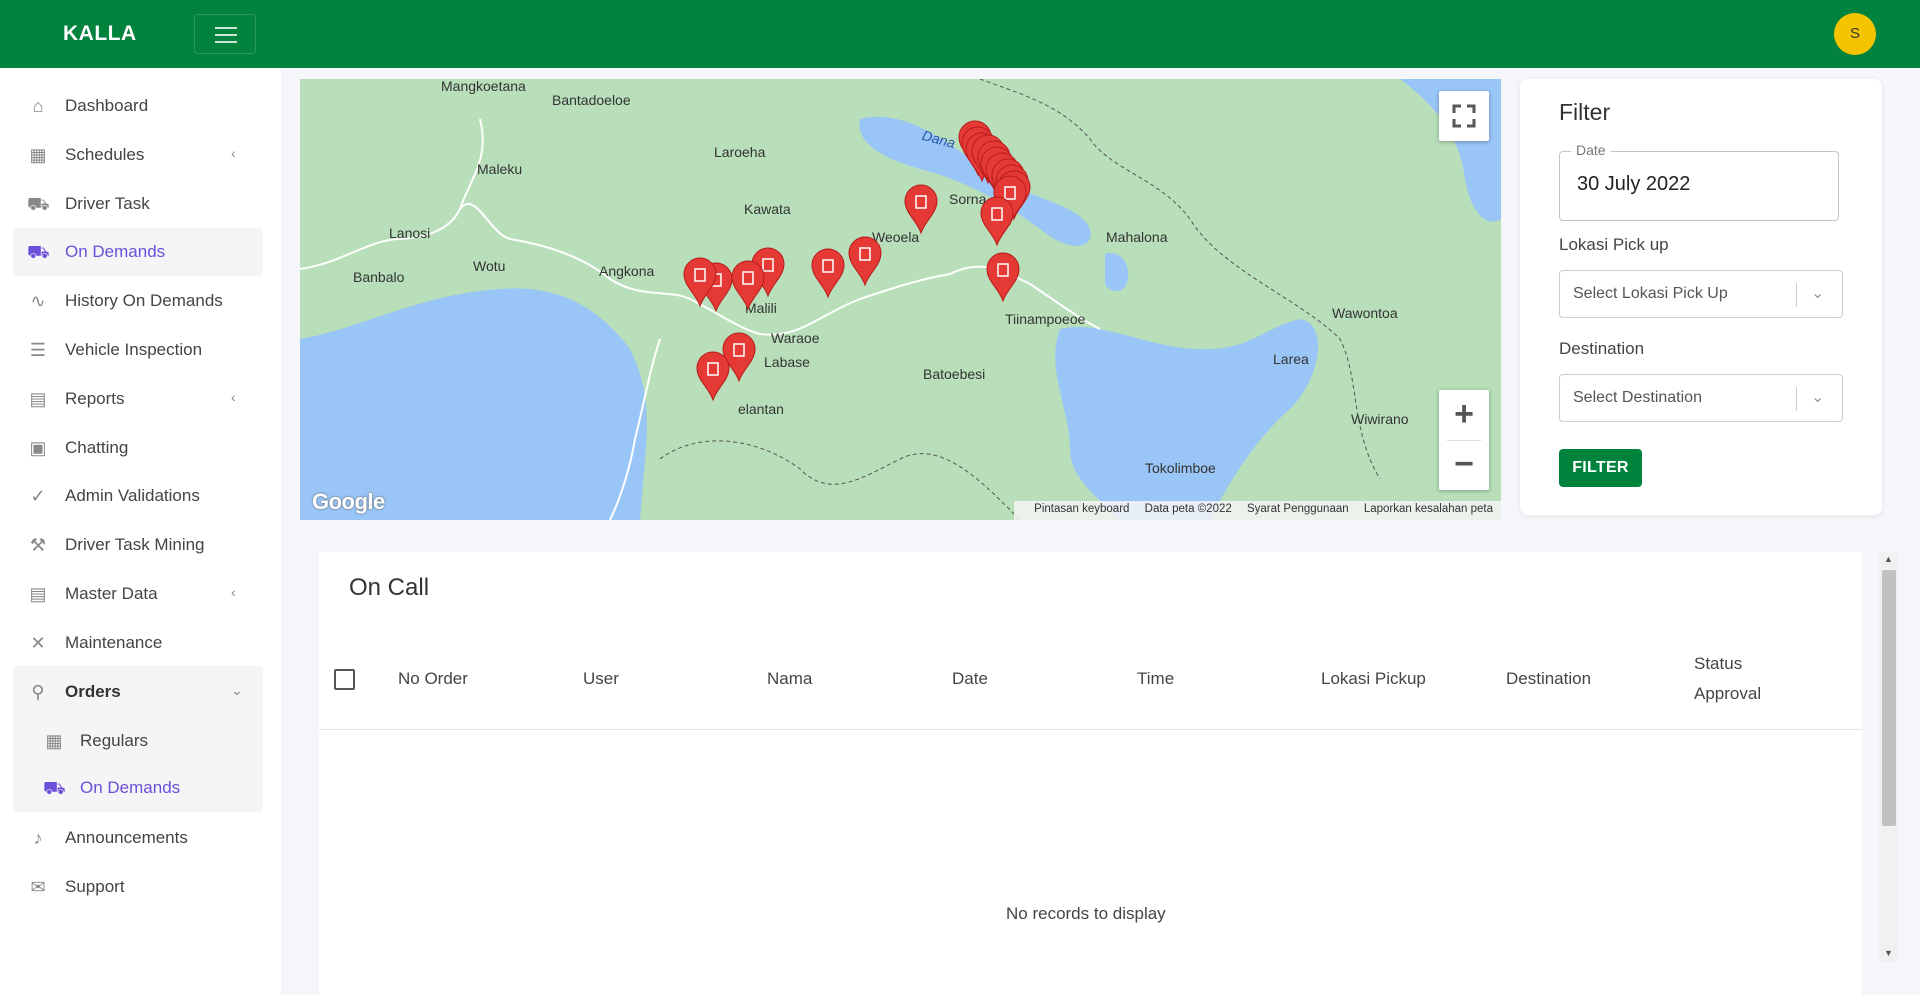  What do you see at coordinates (114, 642) in the screenshot?
I see `sidebar-item-label: Maintenance` at bounding box center [114, 642].